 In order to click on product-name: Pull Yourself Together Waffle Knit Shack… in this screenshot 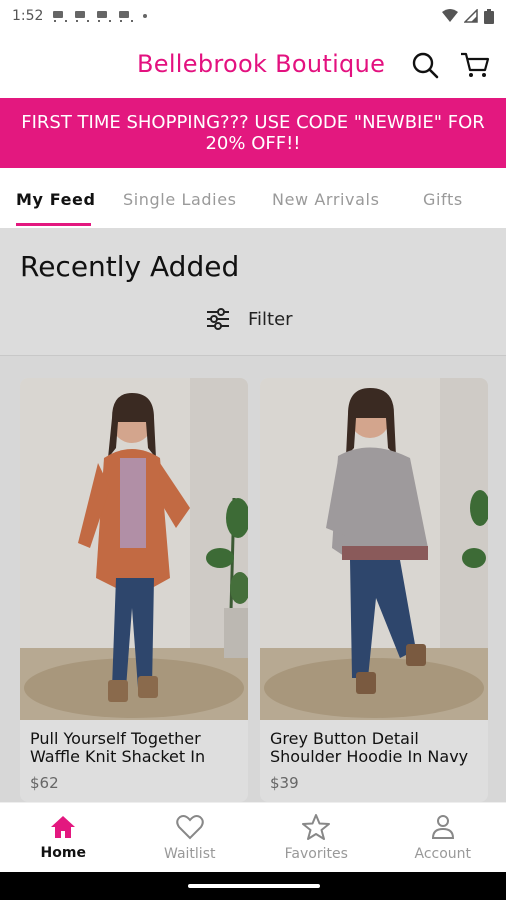, I will do `click(134, 748)`.